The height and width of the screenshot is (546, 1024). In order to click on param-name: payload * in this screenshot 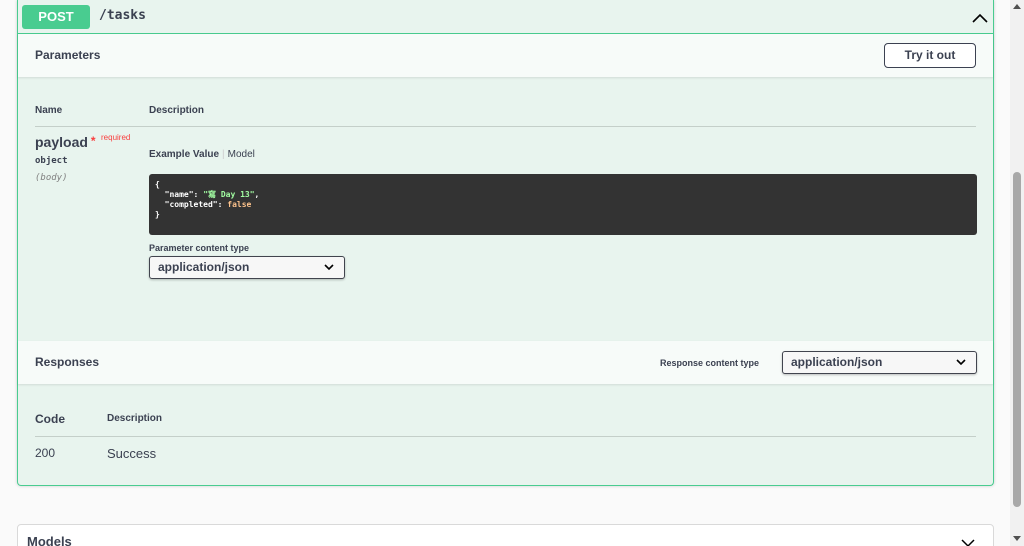, I will do `click(65, 142)`.